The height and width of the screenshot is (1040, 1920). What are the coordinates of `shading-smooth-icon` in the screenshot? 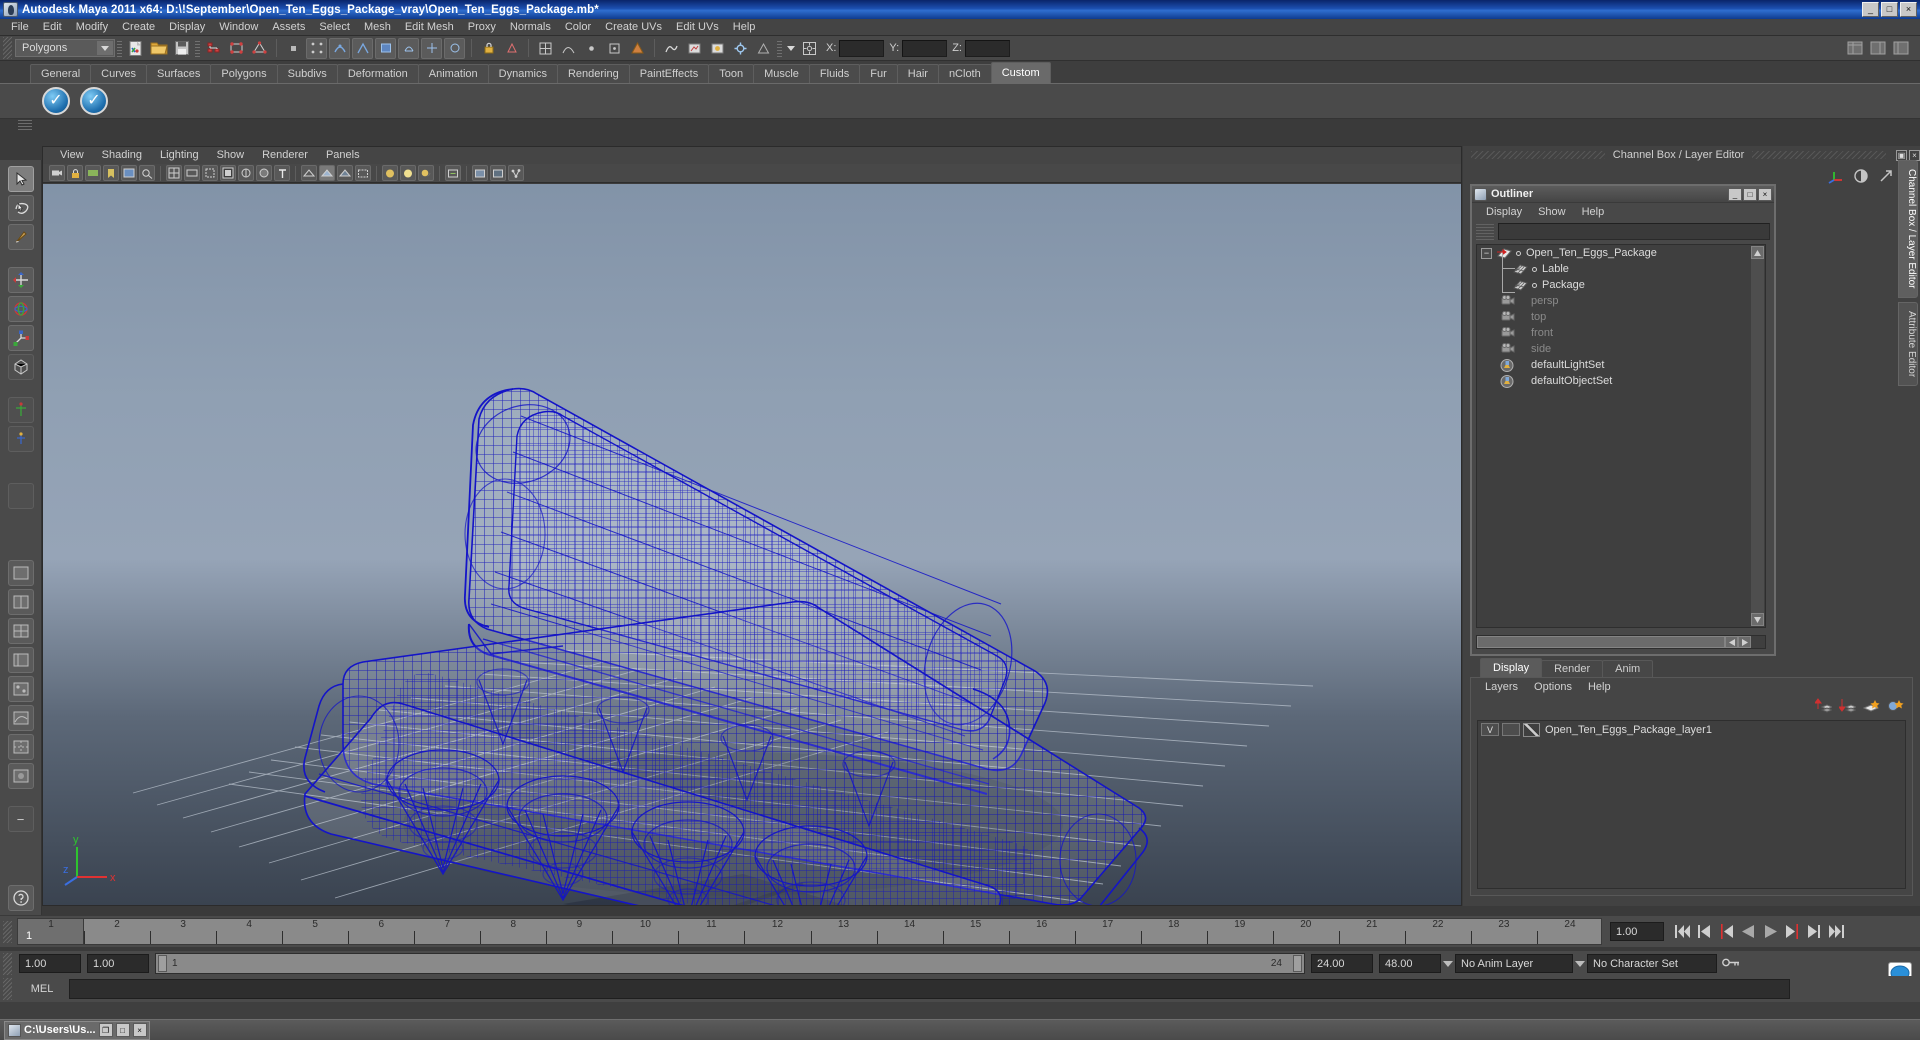 It's located at (327, 173).